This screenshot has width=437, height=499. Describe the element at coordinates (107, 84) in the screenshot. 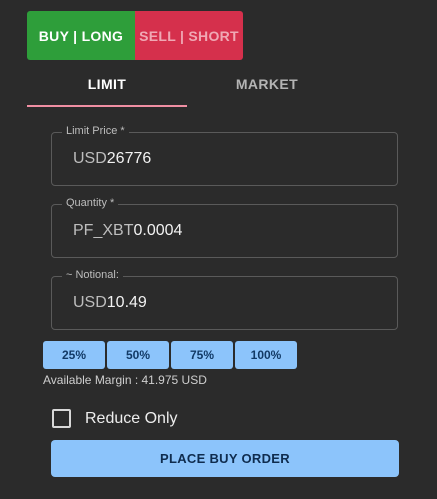

I see `tab-limit: LIMIT` at that location.